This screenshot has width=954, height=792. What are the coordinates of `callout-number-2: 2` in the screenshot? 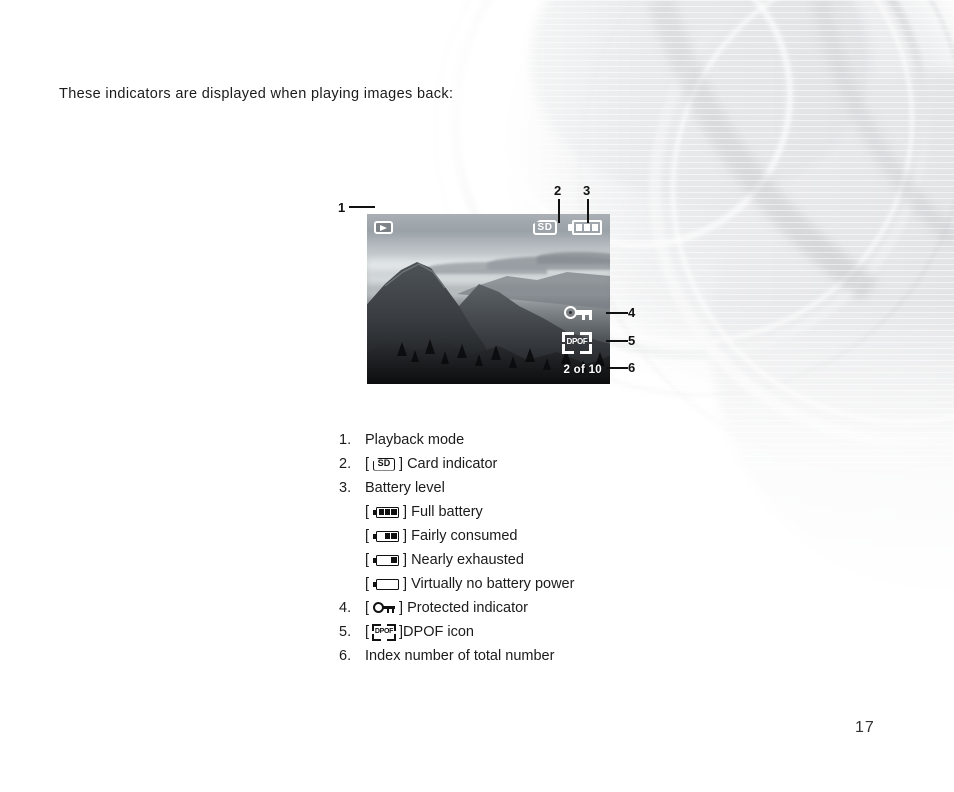 It's located at (558, 190).